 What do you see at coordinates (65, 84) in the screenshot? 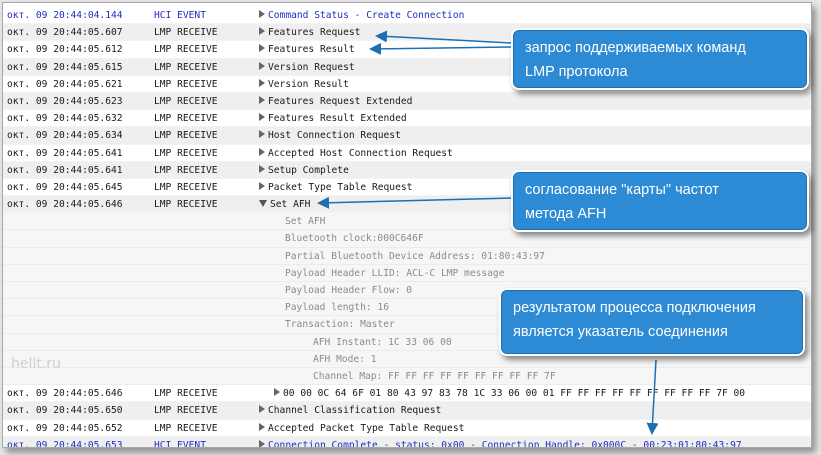
I see `log-time: окт. 09 20:44:05.621` at bounding box center [65, 84].